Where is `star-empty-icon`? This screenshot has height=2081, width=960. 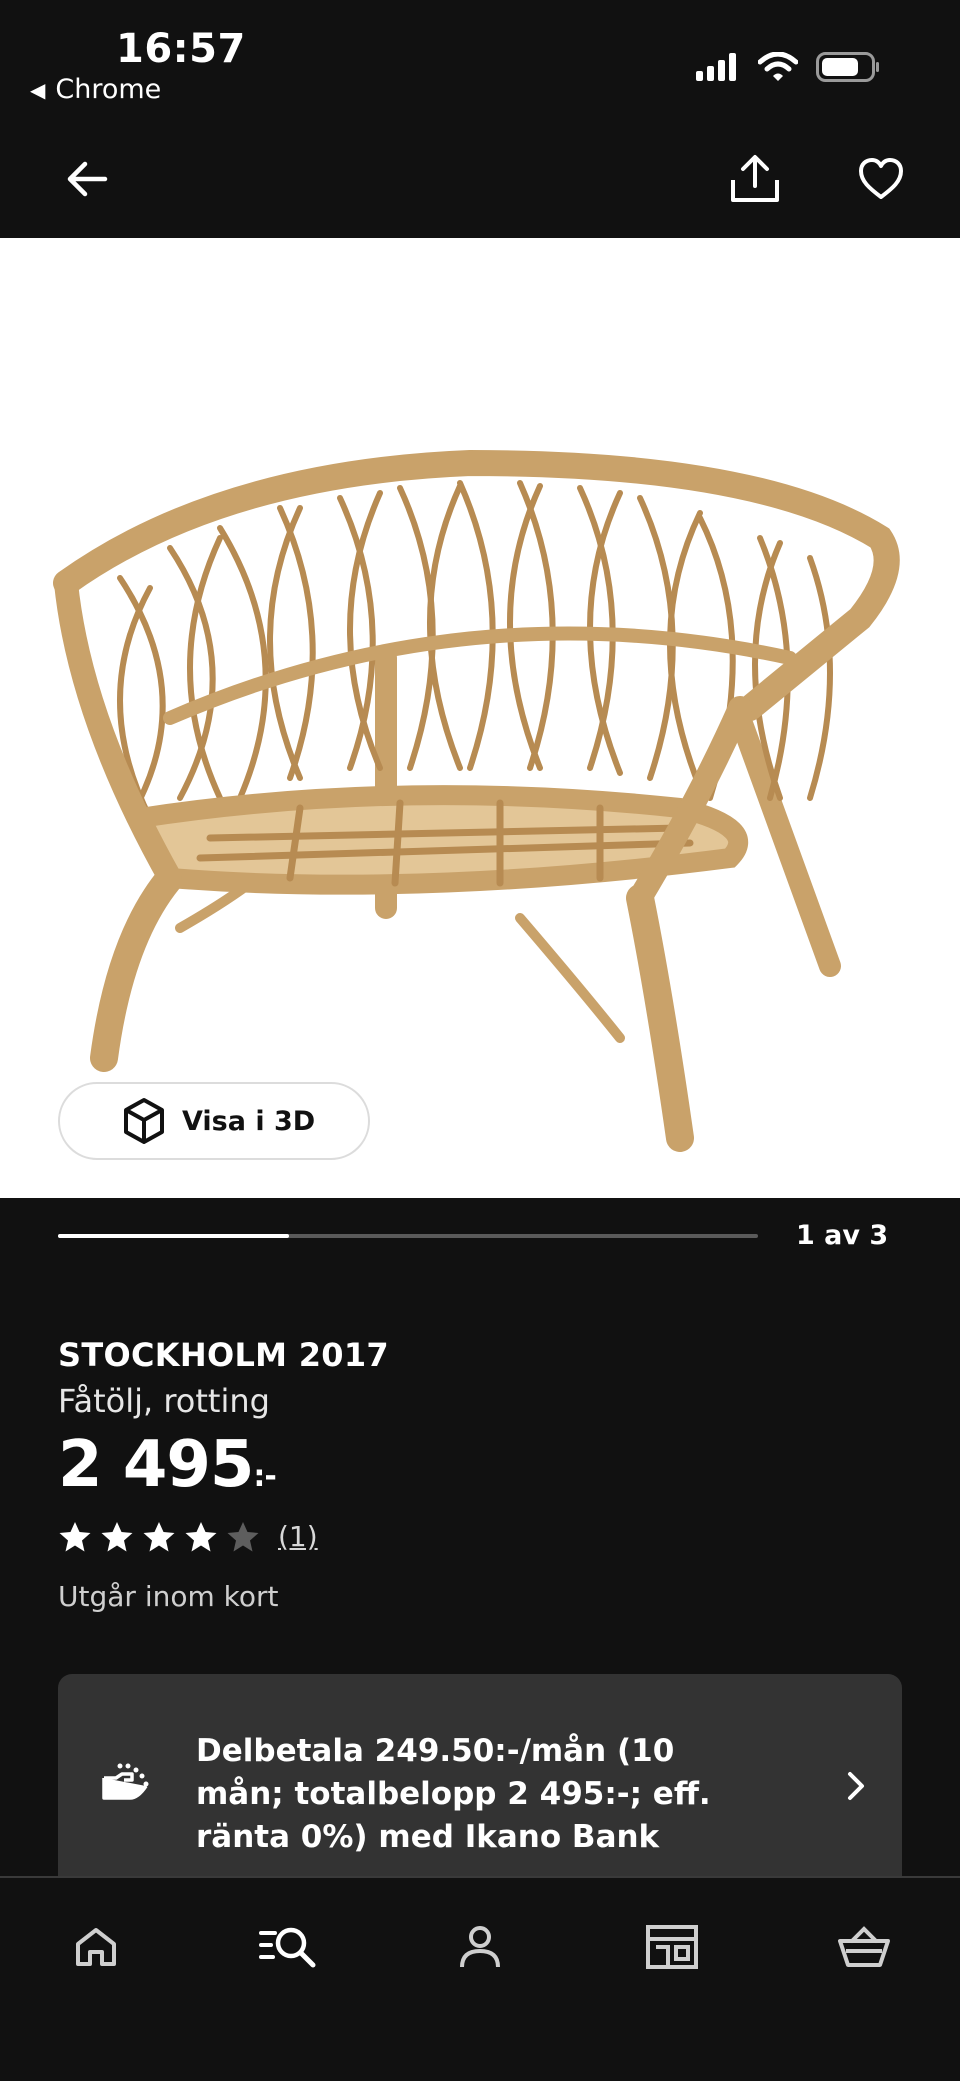
star-empty-icon is located at coordinates (243, 1536).